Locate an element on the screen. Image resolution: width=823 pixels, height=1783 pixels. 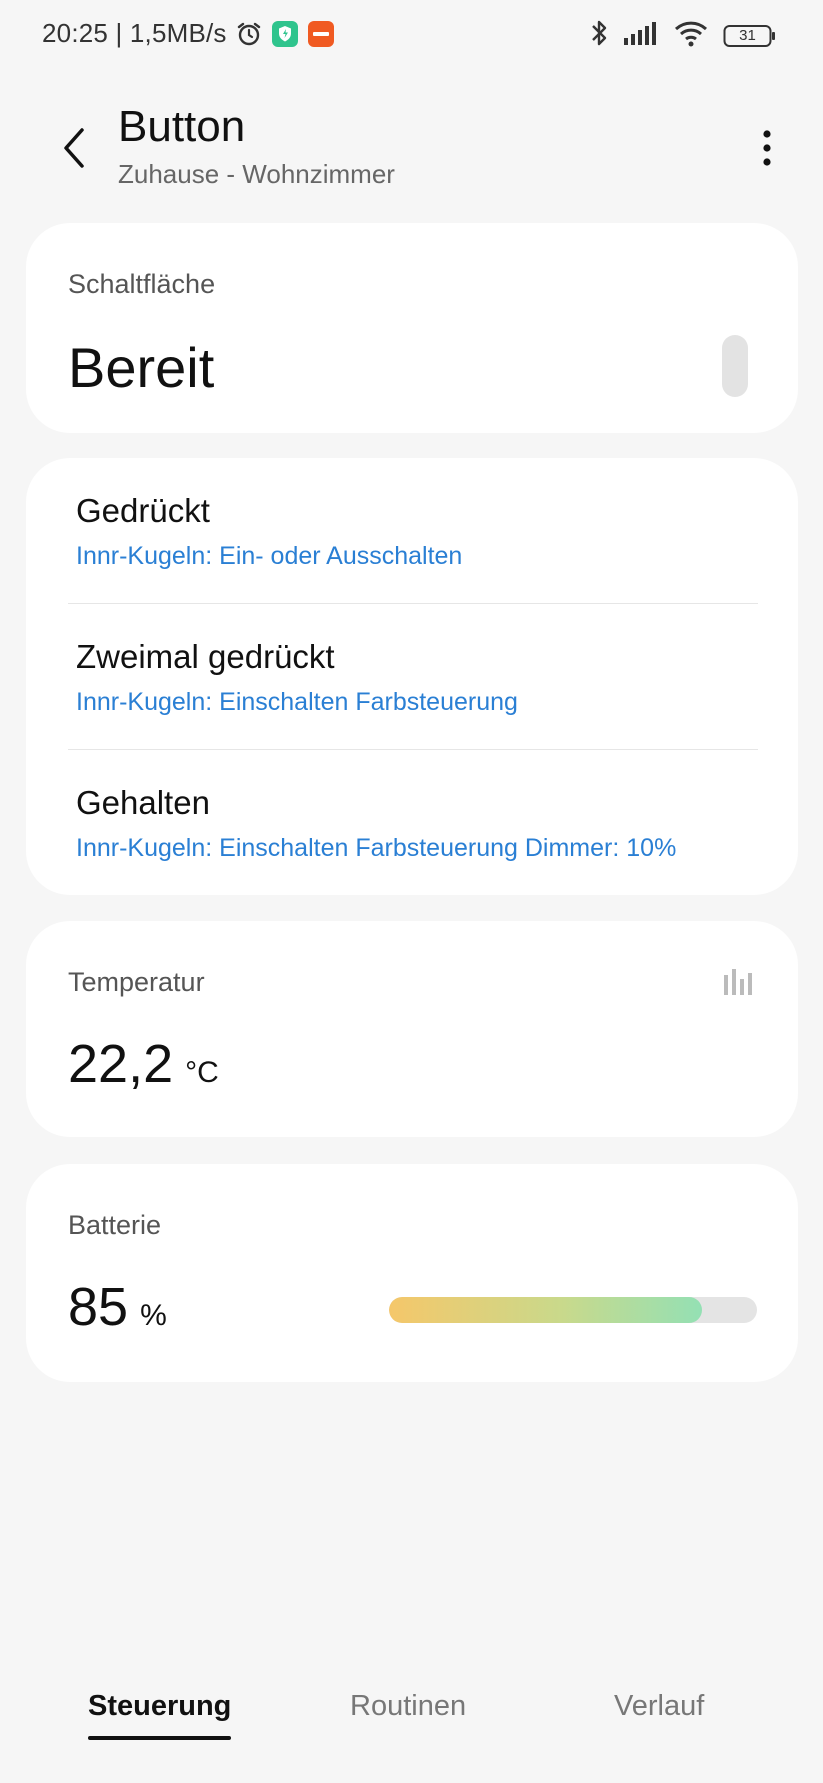
tab-routinen: Routinen is located at coordinates (408, 1706).